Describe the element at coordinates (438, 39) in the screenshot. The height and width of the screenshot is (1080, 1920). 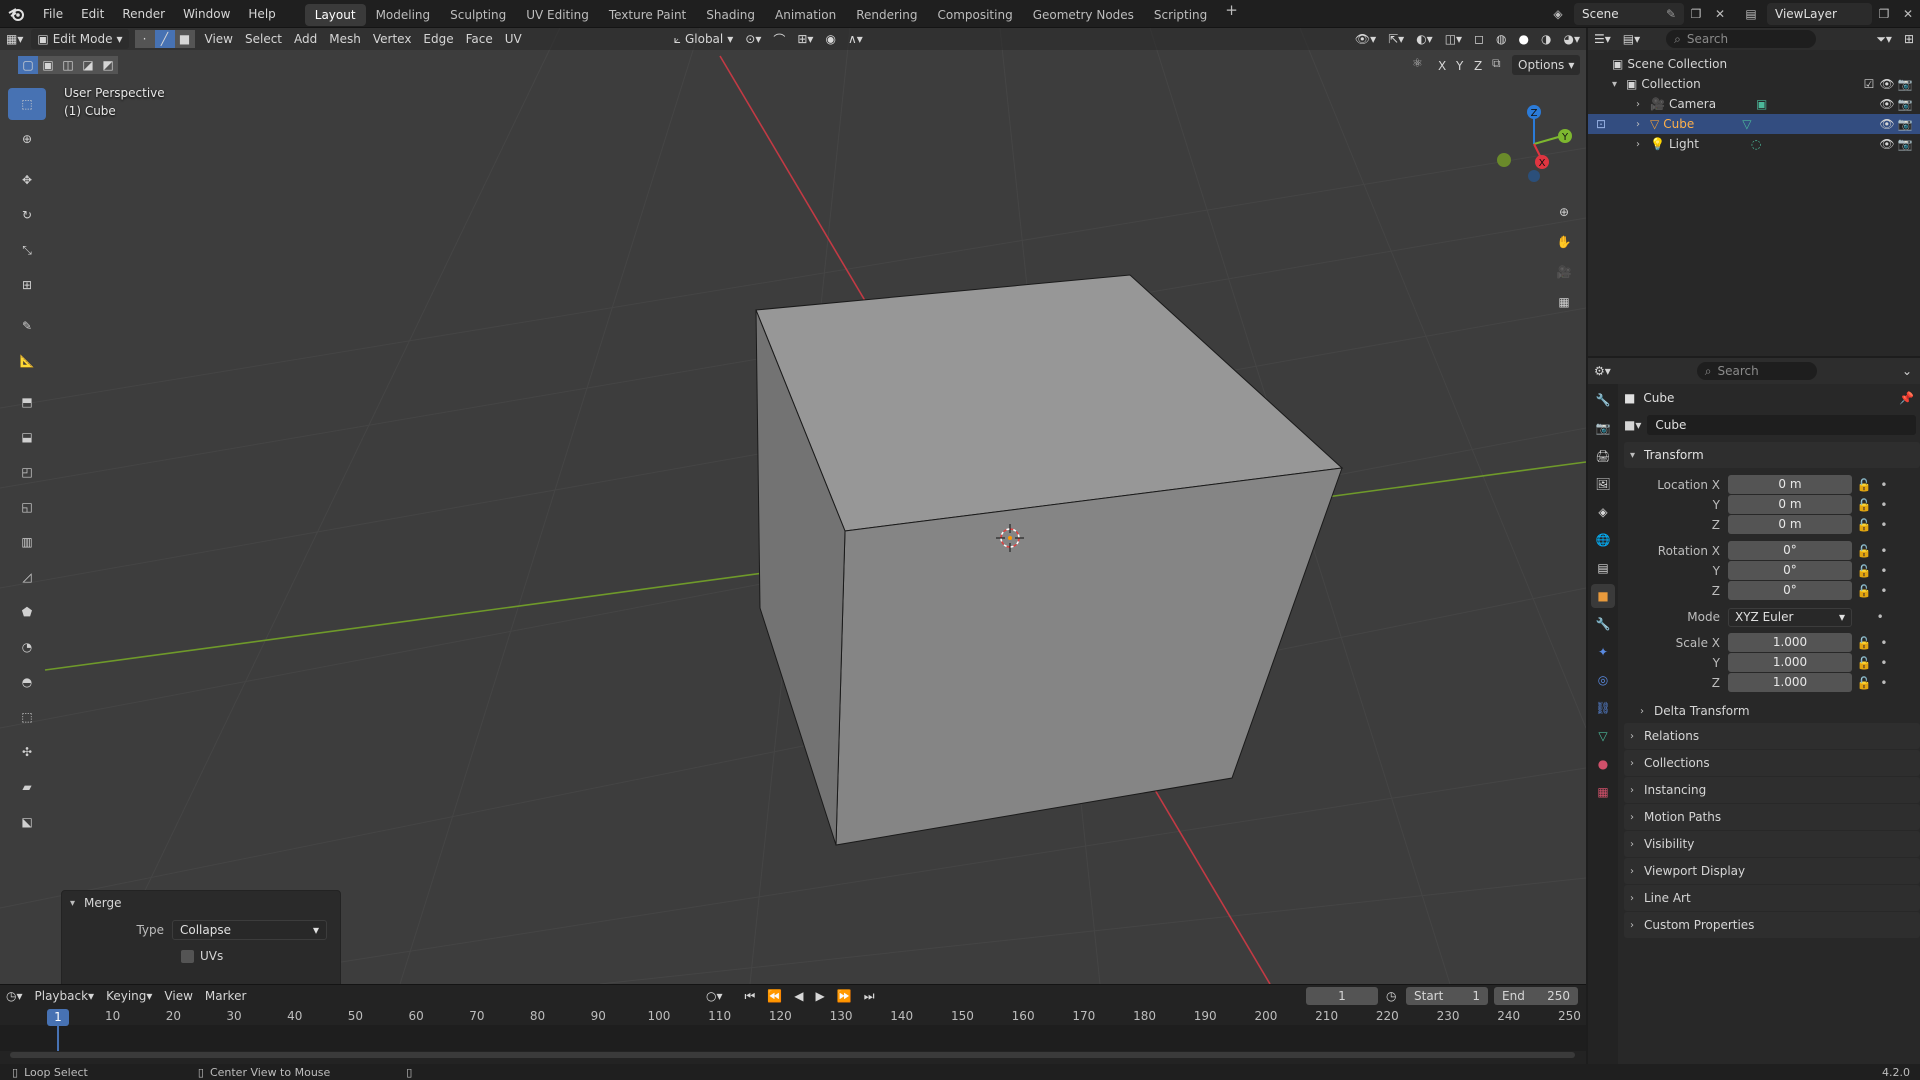
I see `menu-edge: Edge` at that location.